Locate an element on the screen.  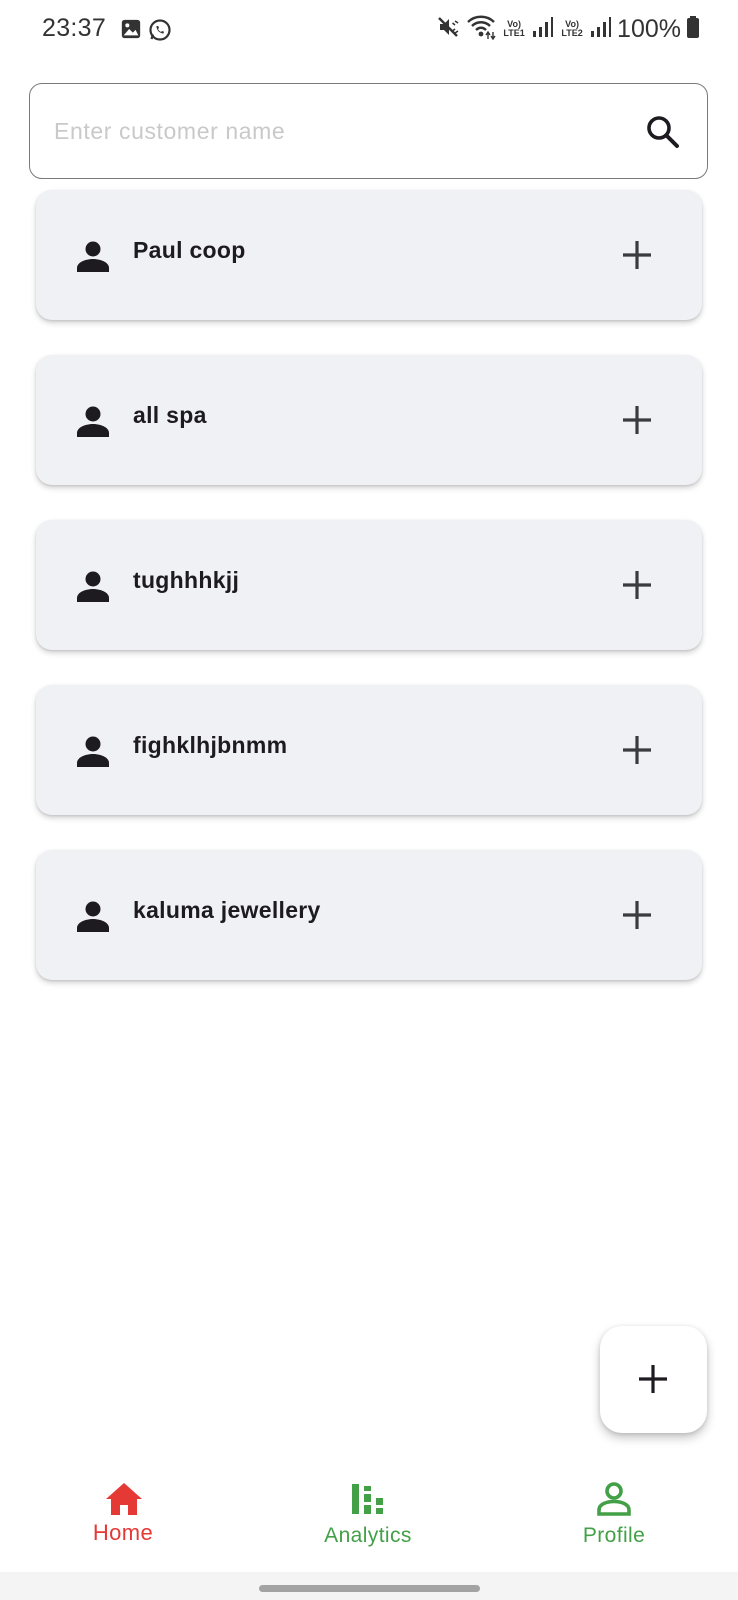
home-icon is located at coordinates (124, 1499).